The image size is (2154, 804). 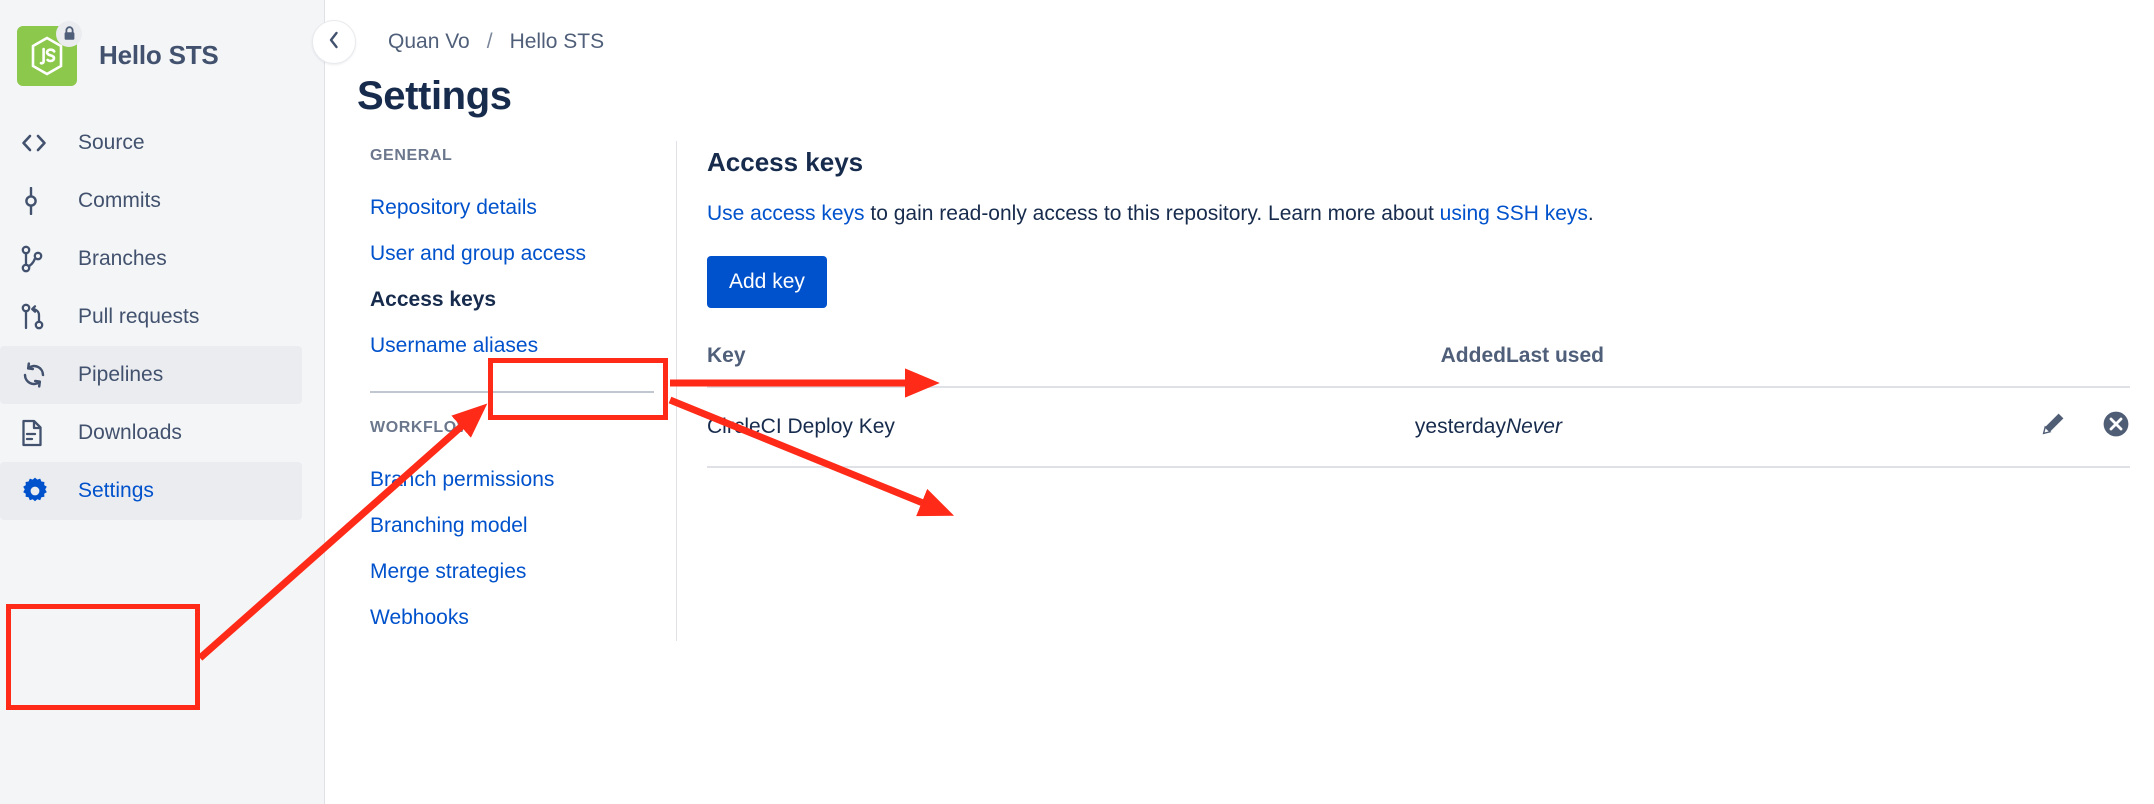 I want to click on sidebar-item-settings: Settings, so click(x=151, y=491).